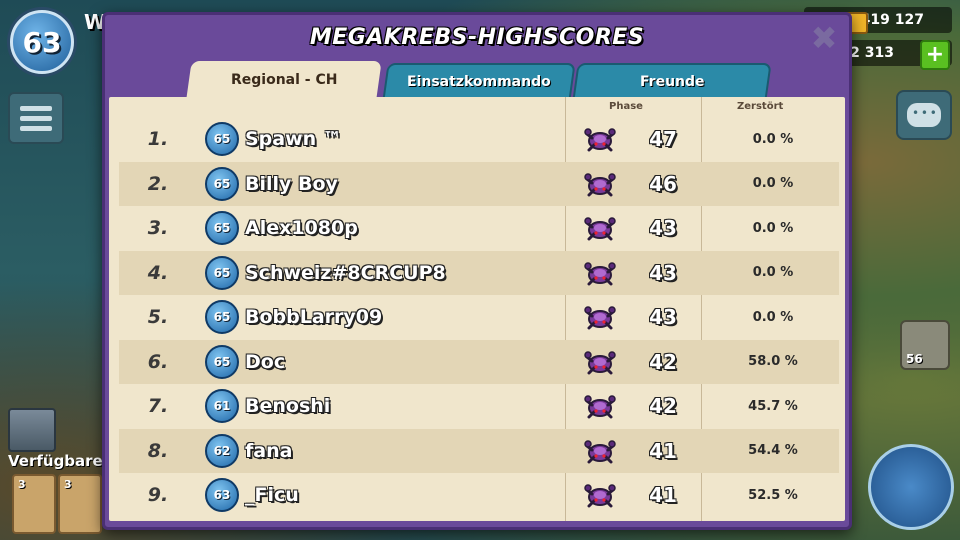  Describe the element at coordinates (773, 495) in the screenshot. I see `destroyed-value: 52.5 %` at that location.